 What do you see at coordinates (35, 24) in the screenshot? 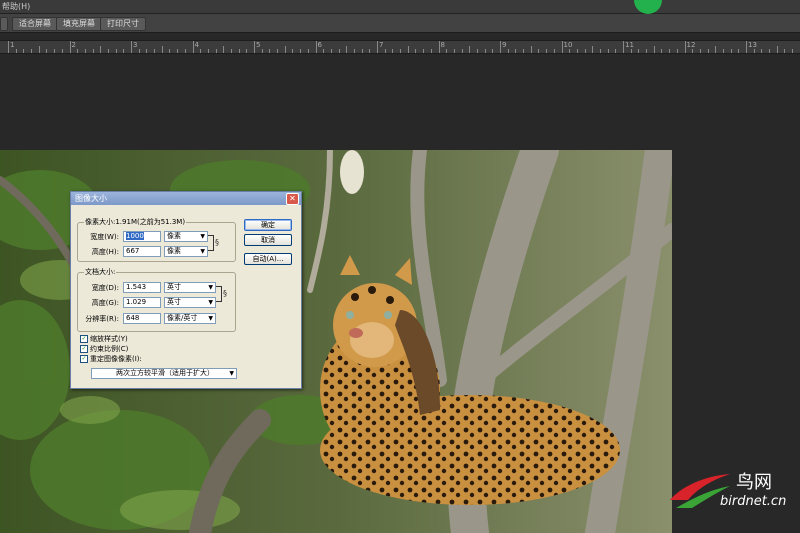
I see `fit-screen-button: 适合屏幕` at bounding box center [35, 24].